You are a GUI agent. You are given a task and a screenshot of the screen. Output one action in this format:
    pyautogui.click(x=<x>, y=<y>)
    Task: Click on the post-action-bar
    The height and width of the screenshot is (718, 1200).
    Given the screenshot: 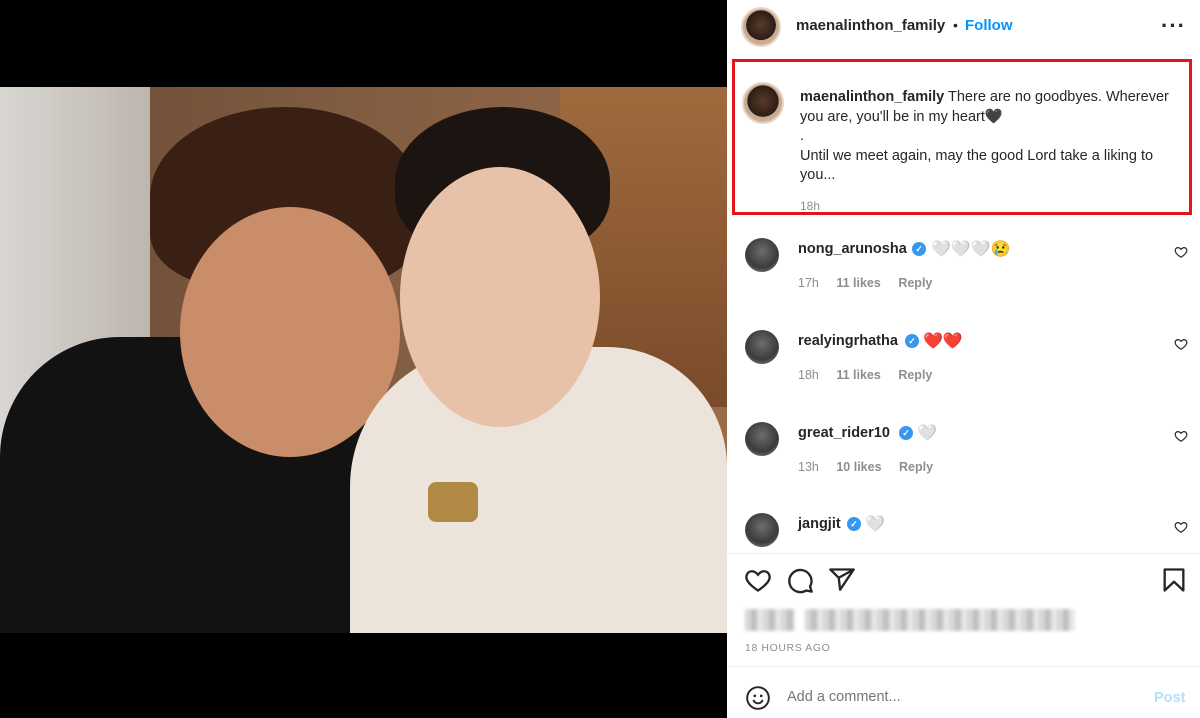 What is the action you would take?
    pyautogui.click(x=963, y=581)
    